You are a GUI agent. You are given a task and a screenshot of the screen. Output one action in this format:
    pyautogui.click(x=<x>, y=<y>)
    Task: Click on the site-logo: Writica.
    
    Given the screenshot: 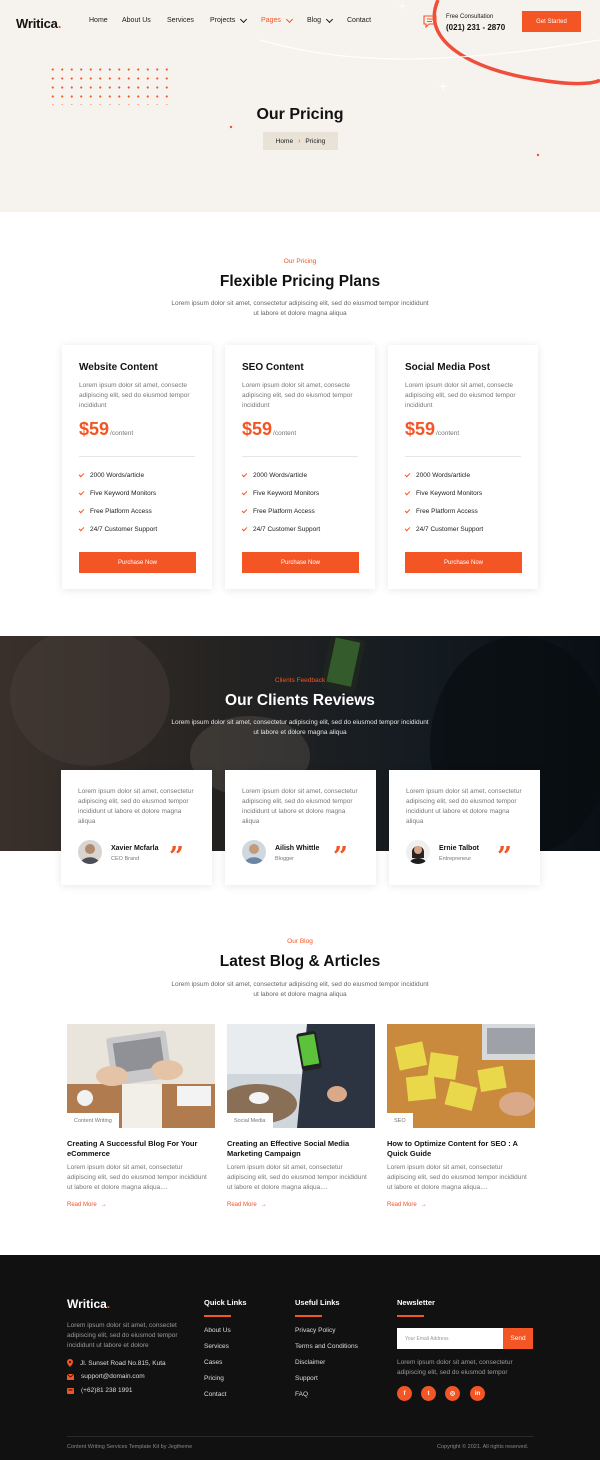 What is the action you would take?
    pyautogui.click(x=38, y=23)
    